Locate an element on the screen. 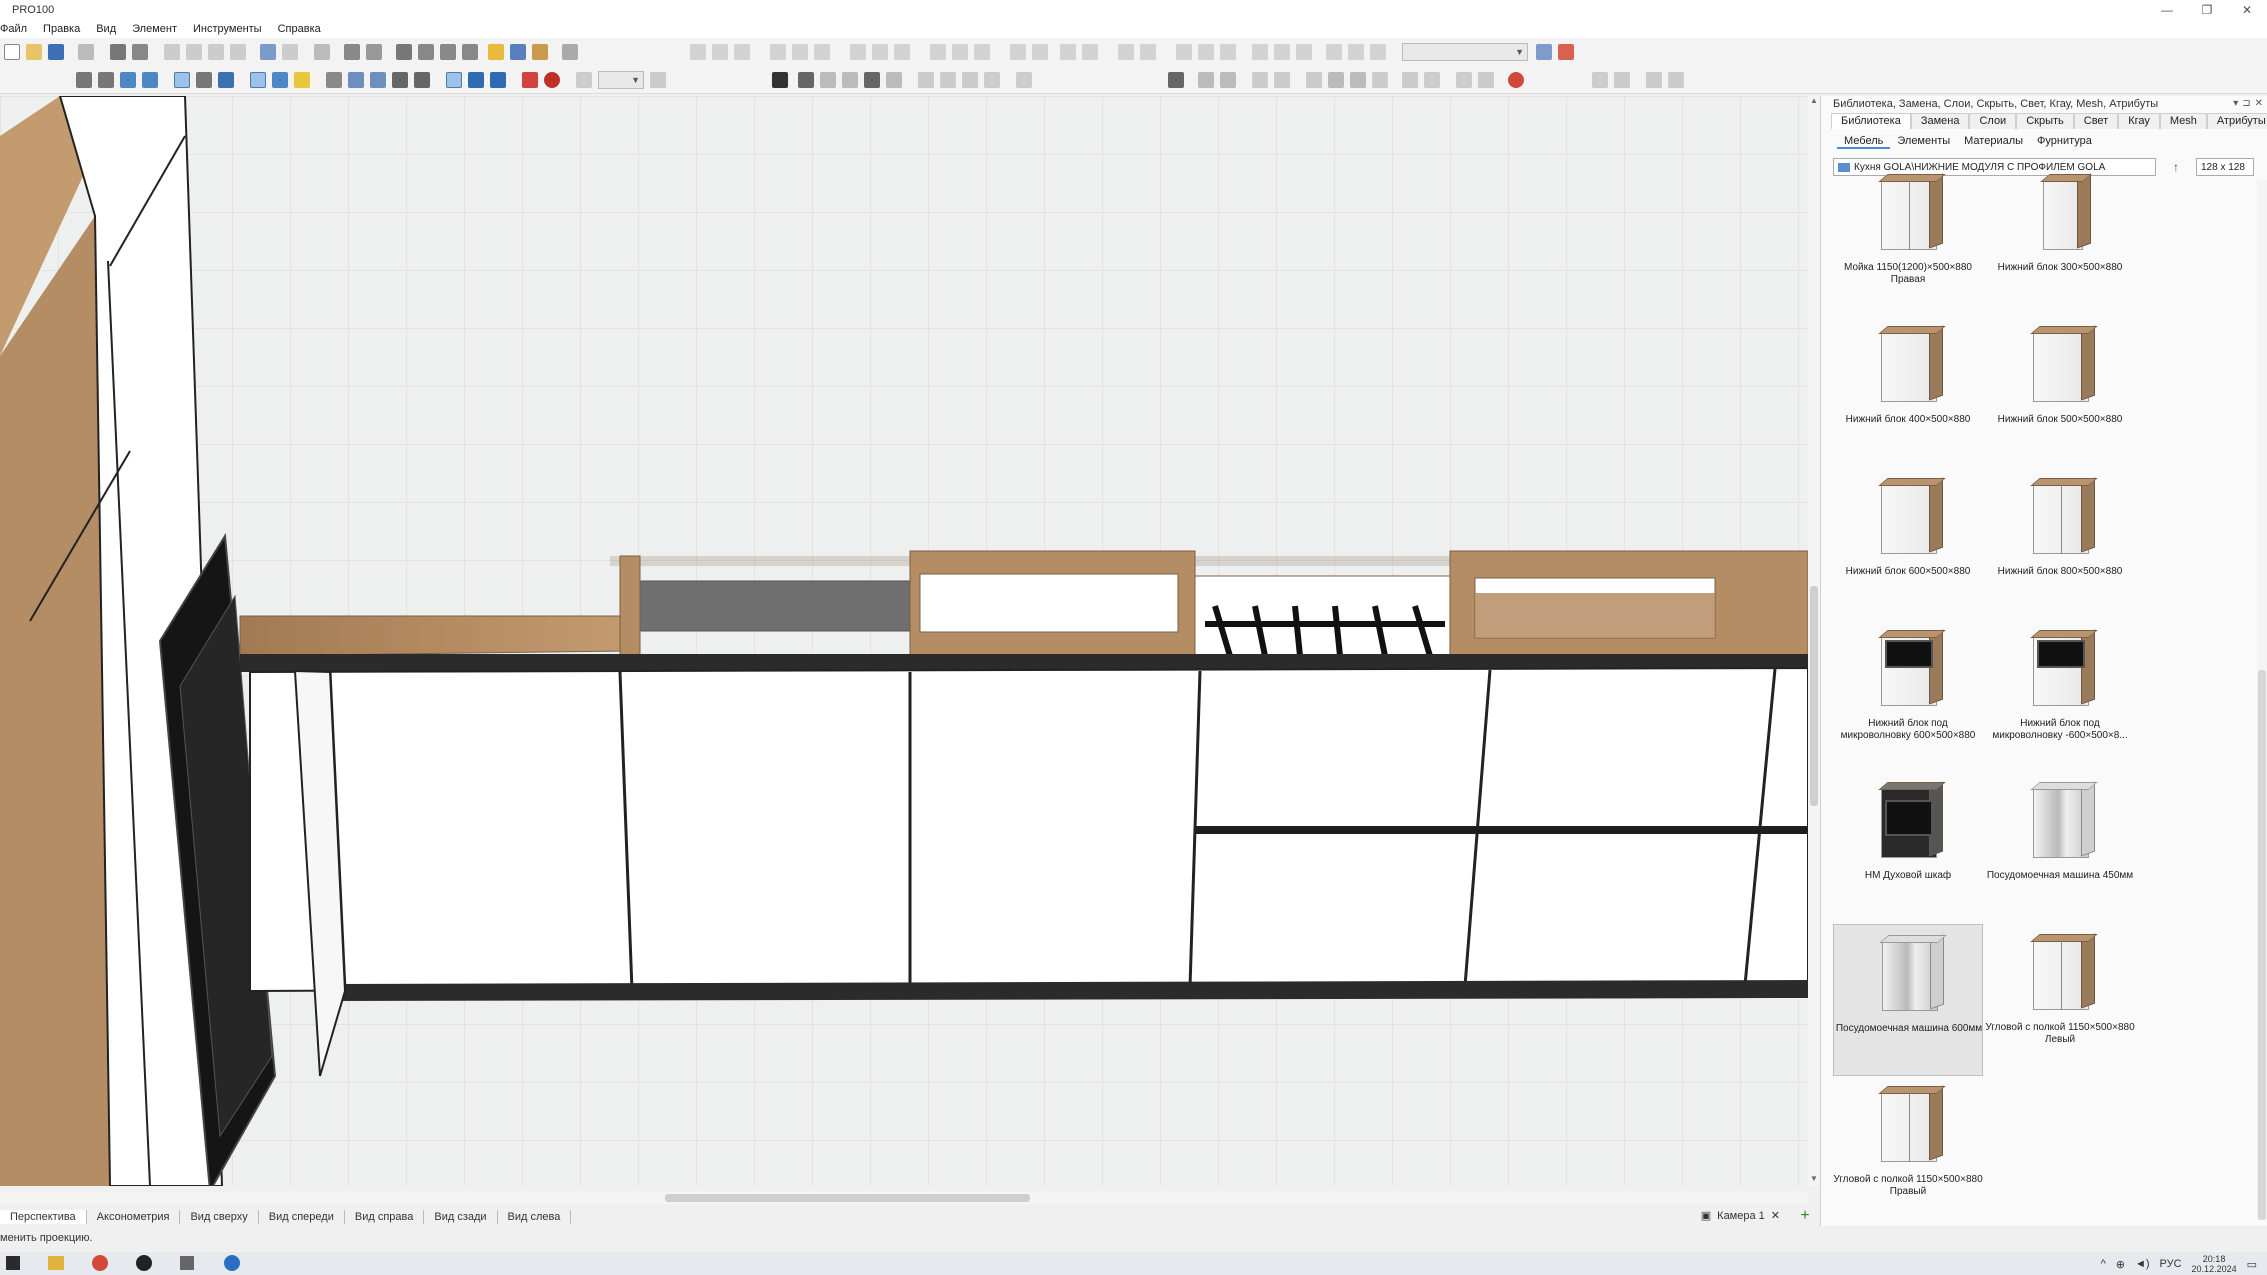  layout-rows-icon is located at coordinates (1600, 80).